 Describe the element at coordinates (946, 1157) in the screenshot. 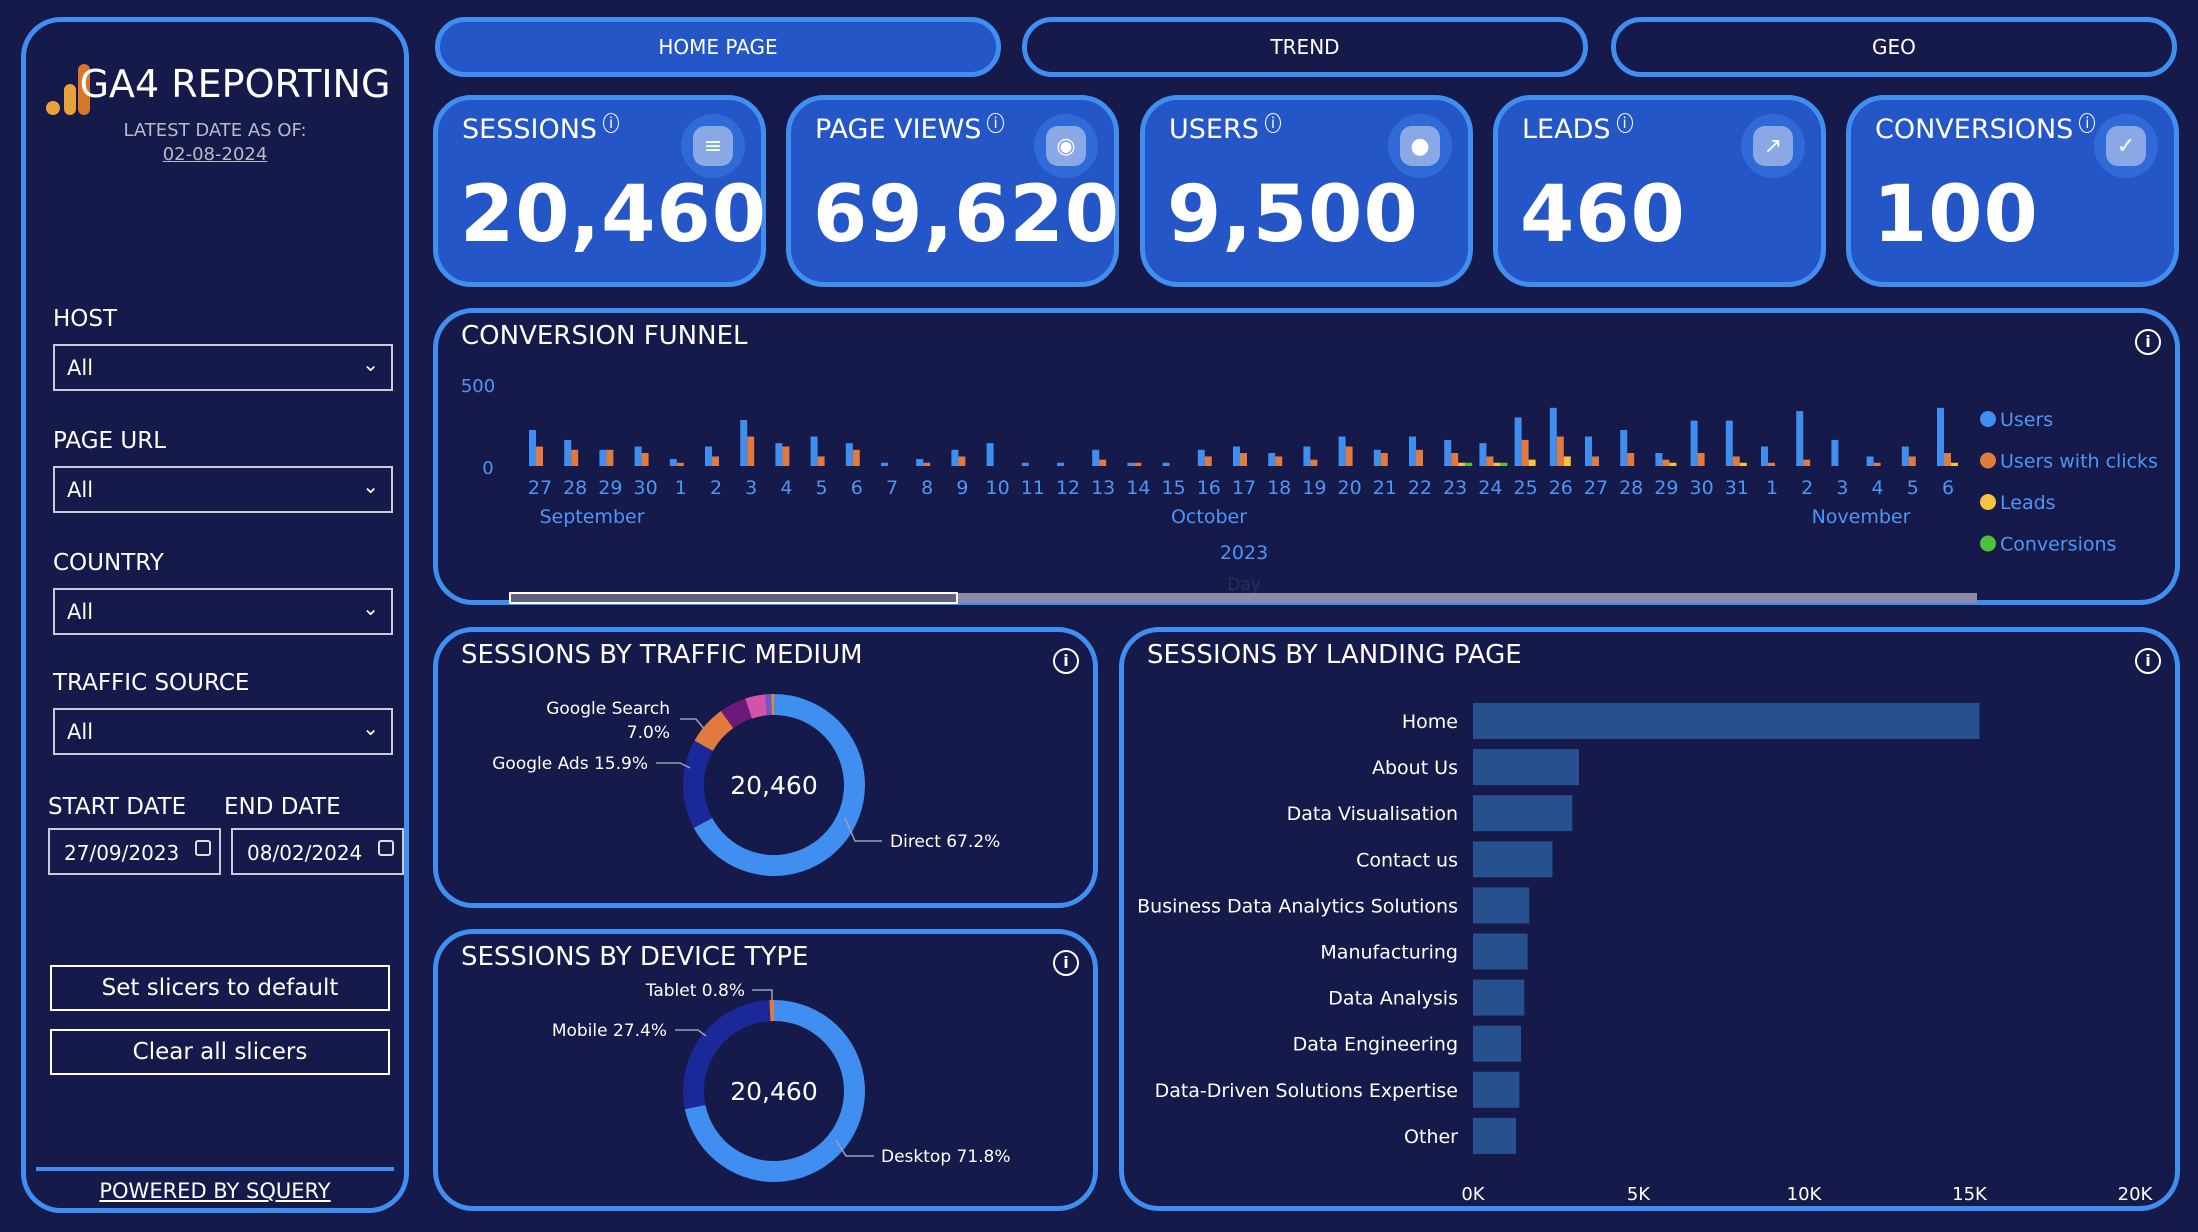

I see `slice-label: Desktop 71.8%` at that location.